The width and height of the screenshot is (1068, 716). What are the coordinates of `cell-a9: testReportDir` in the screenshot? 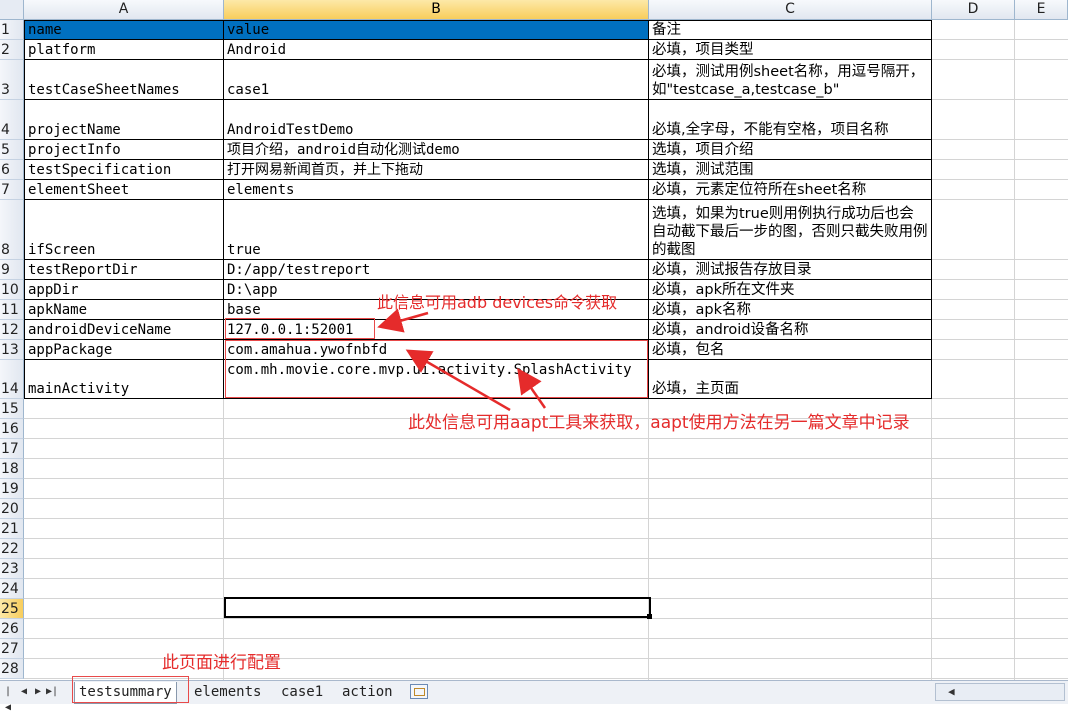 It's located at (124, 270).